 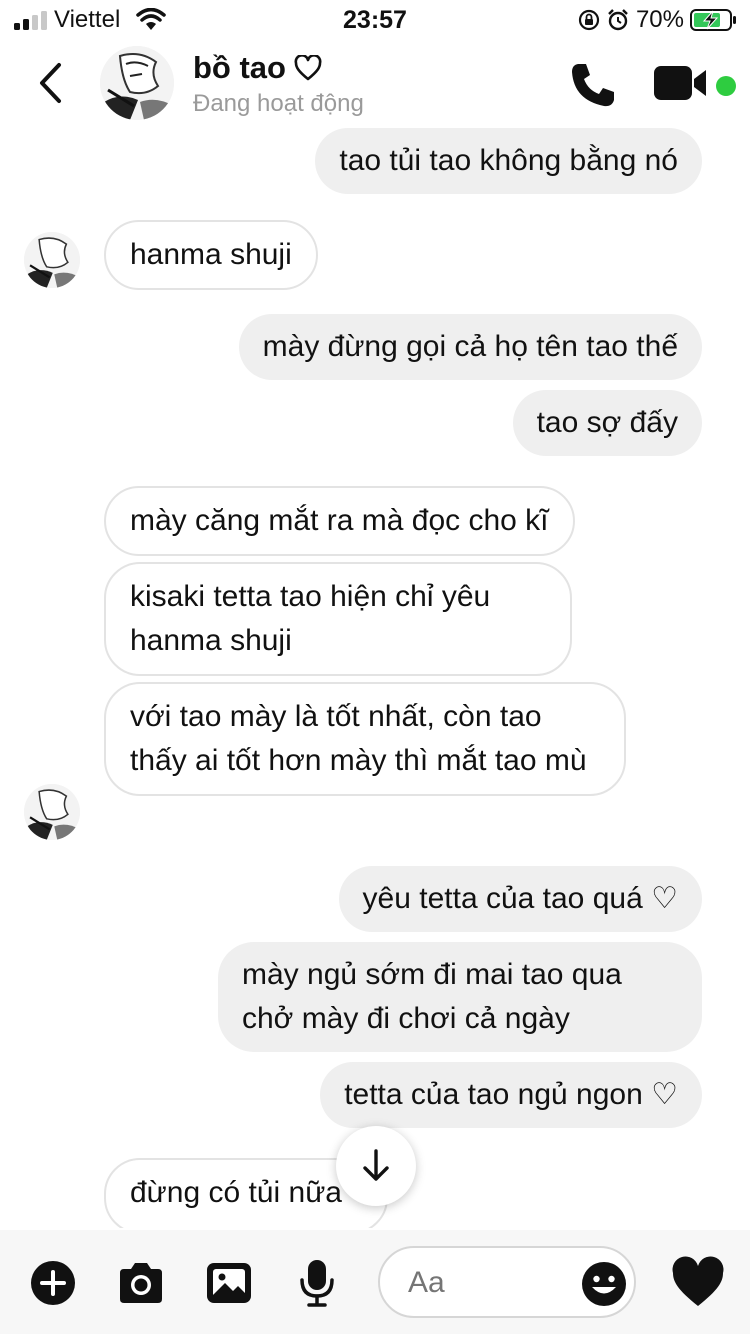 I want to click on microphone-icon, so click(x=317, y=1283).